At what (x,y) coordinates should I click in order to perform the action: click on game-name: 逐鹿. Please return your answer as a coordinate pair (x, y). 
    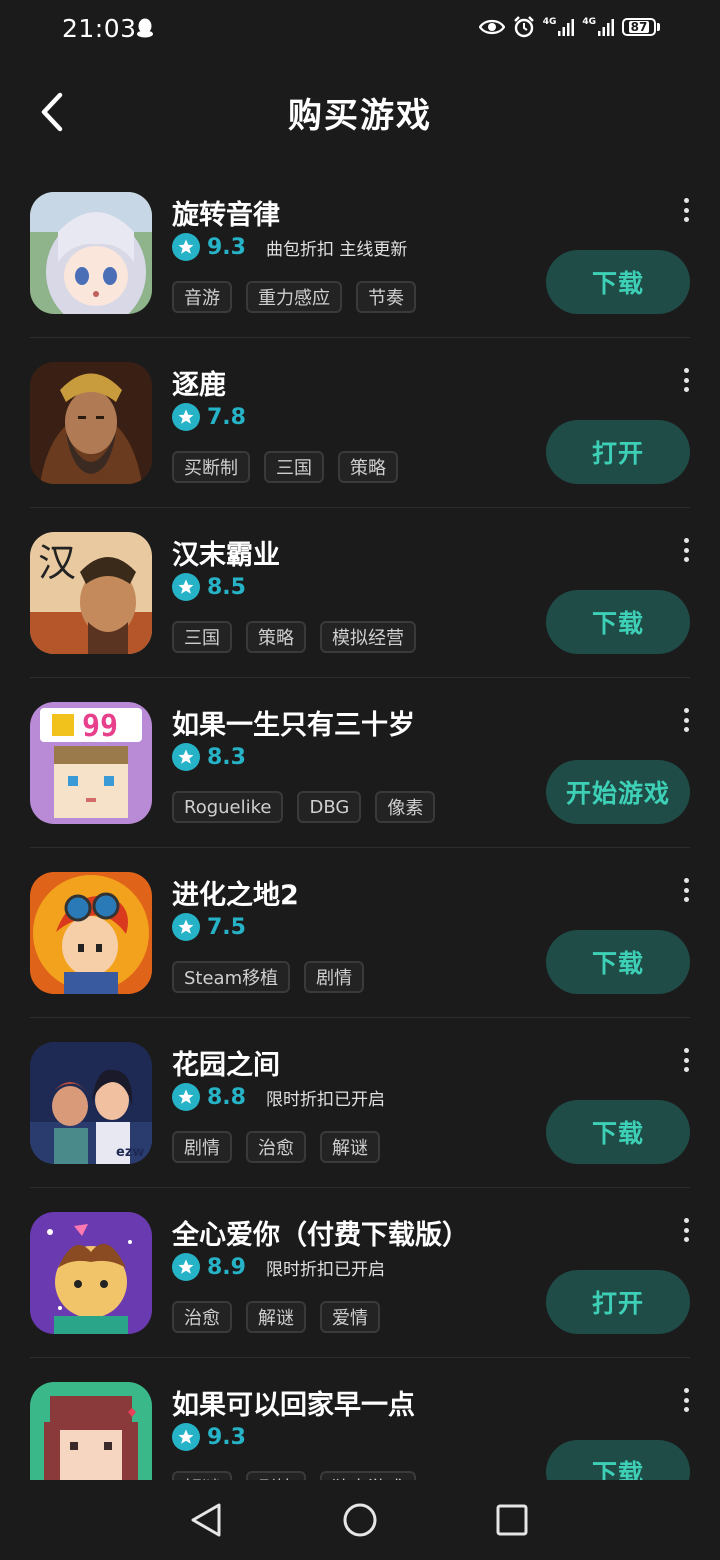
    Looking at the image, I should click on (199, 382).